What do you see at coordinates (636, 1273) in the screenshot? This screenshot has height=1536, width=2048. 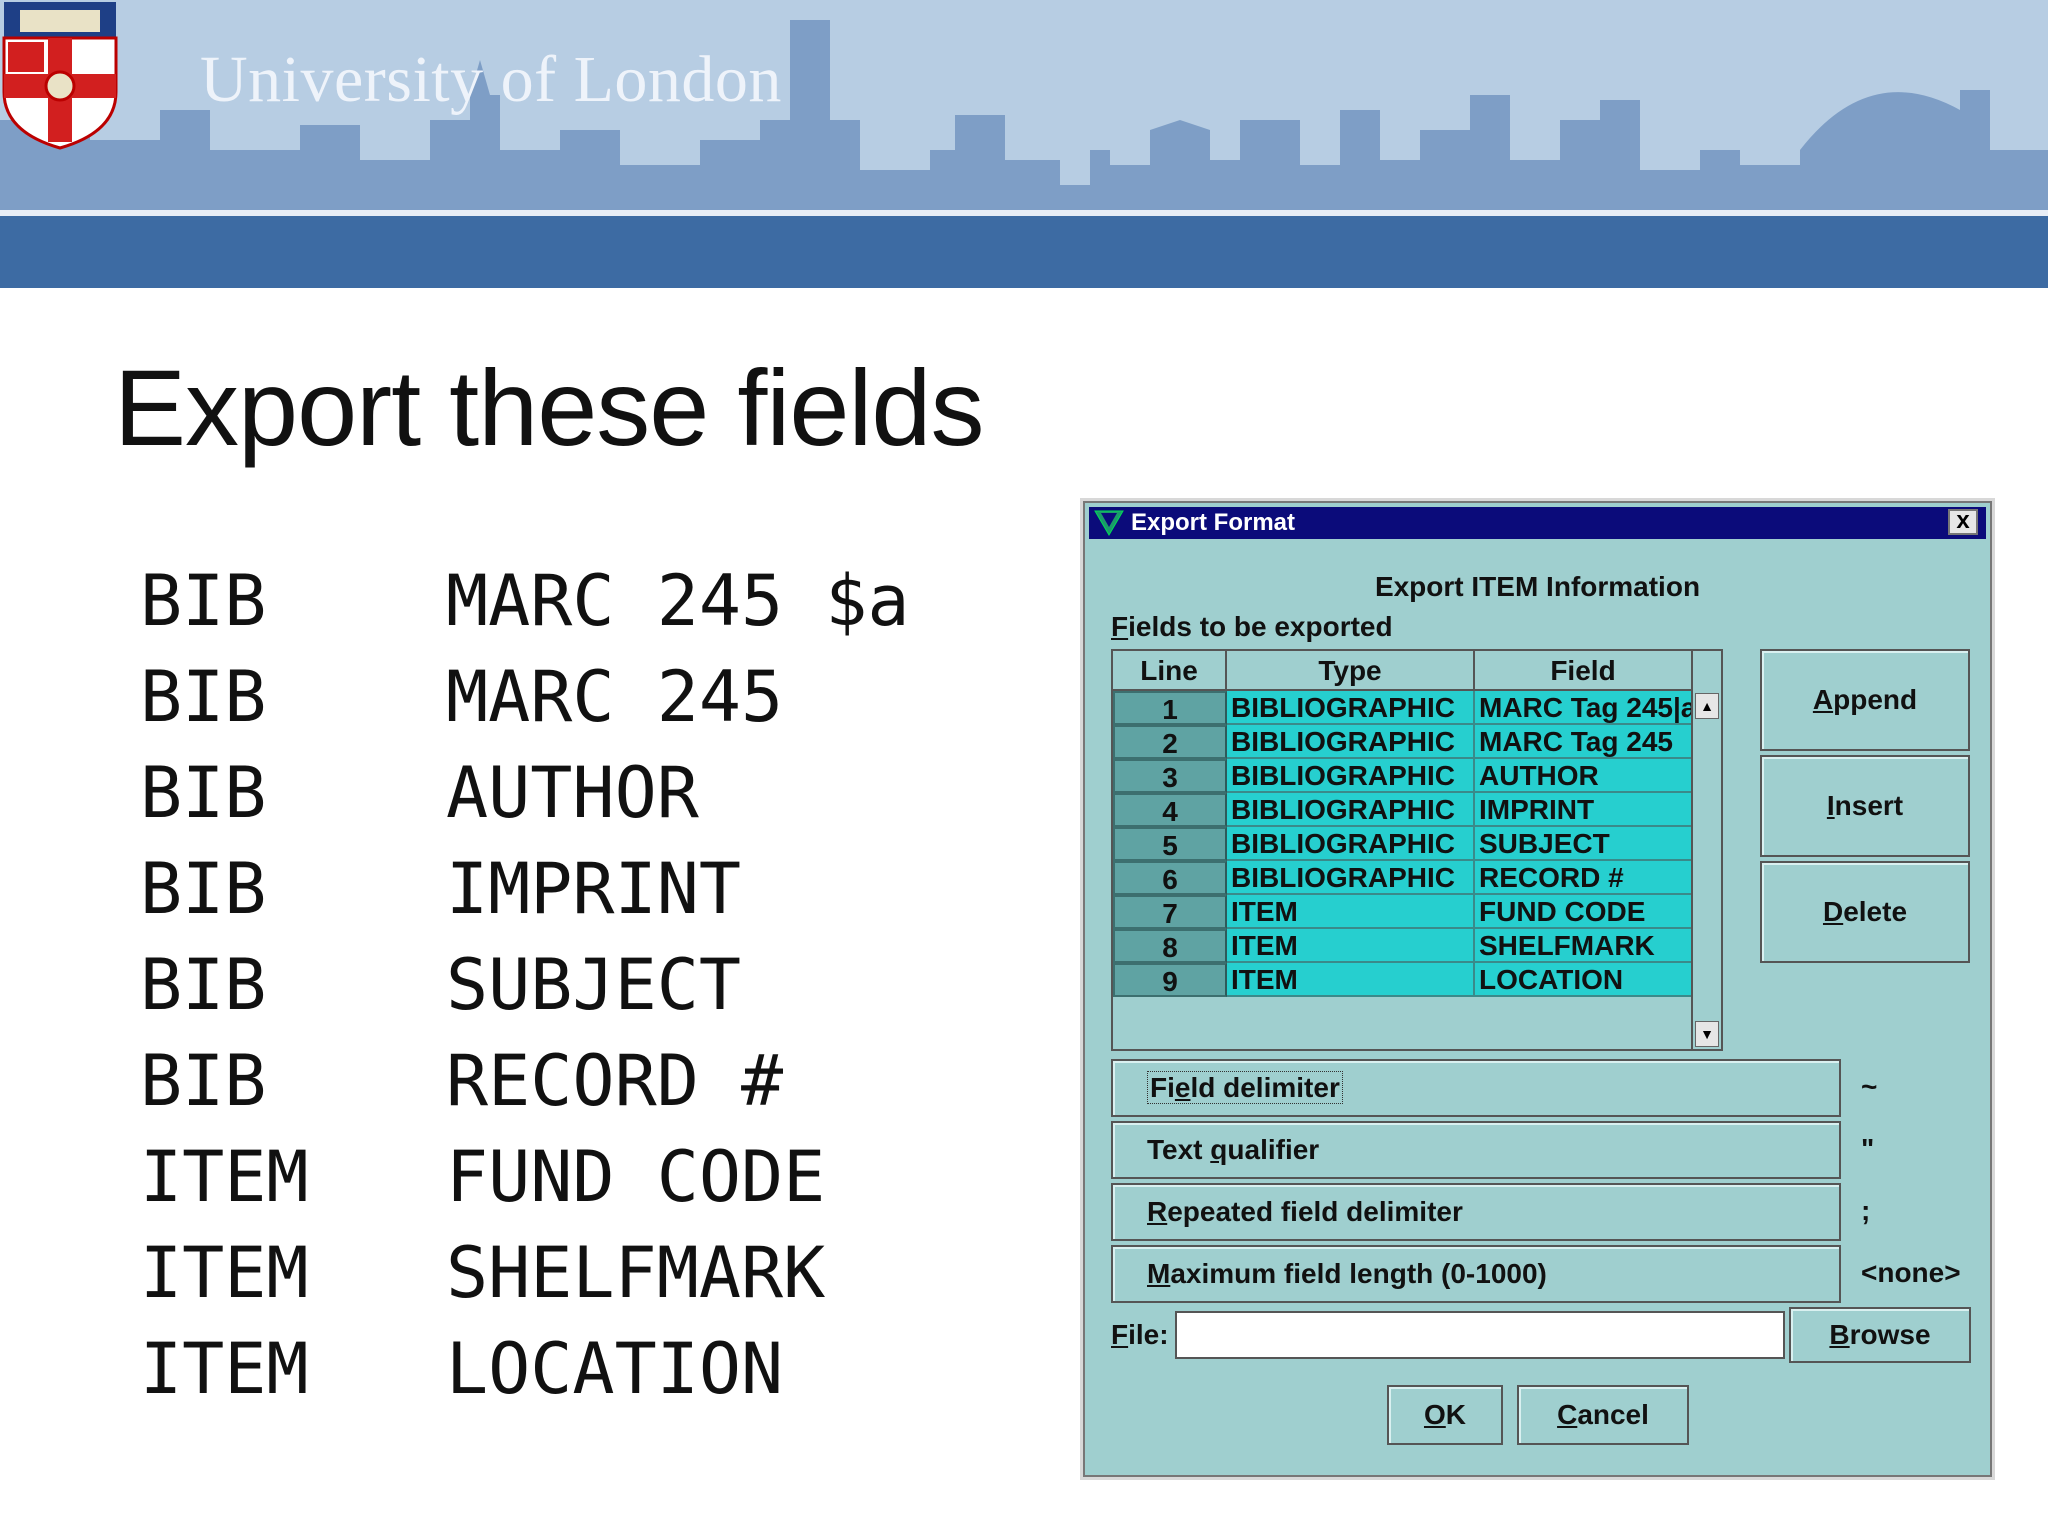 I see `field-name: SHELFMARK` at bounding box center [636, 1273].